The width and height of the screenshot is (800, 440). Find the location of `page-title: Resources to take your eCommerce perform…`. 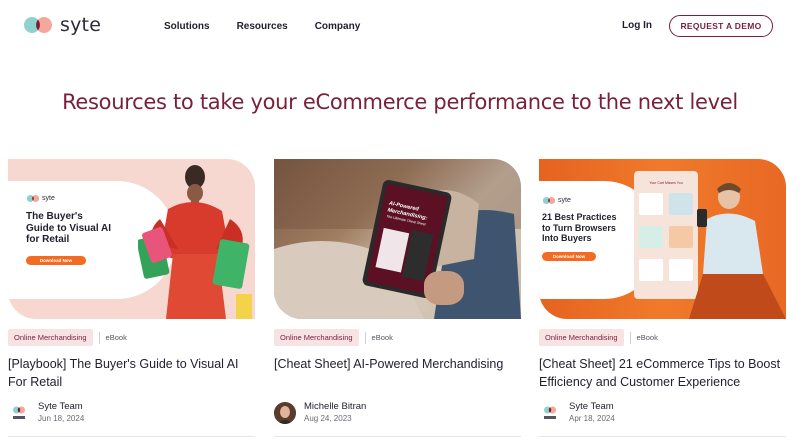

page-title: Resources to take your eCommerce perform… is located at coordinates (400, 102).